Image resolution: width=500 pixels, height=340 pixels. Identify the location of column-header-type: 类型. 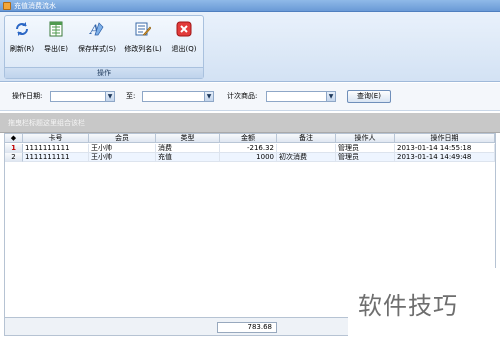
(188, 138).